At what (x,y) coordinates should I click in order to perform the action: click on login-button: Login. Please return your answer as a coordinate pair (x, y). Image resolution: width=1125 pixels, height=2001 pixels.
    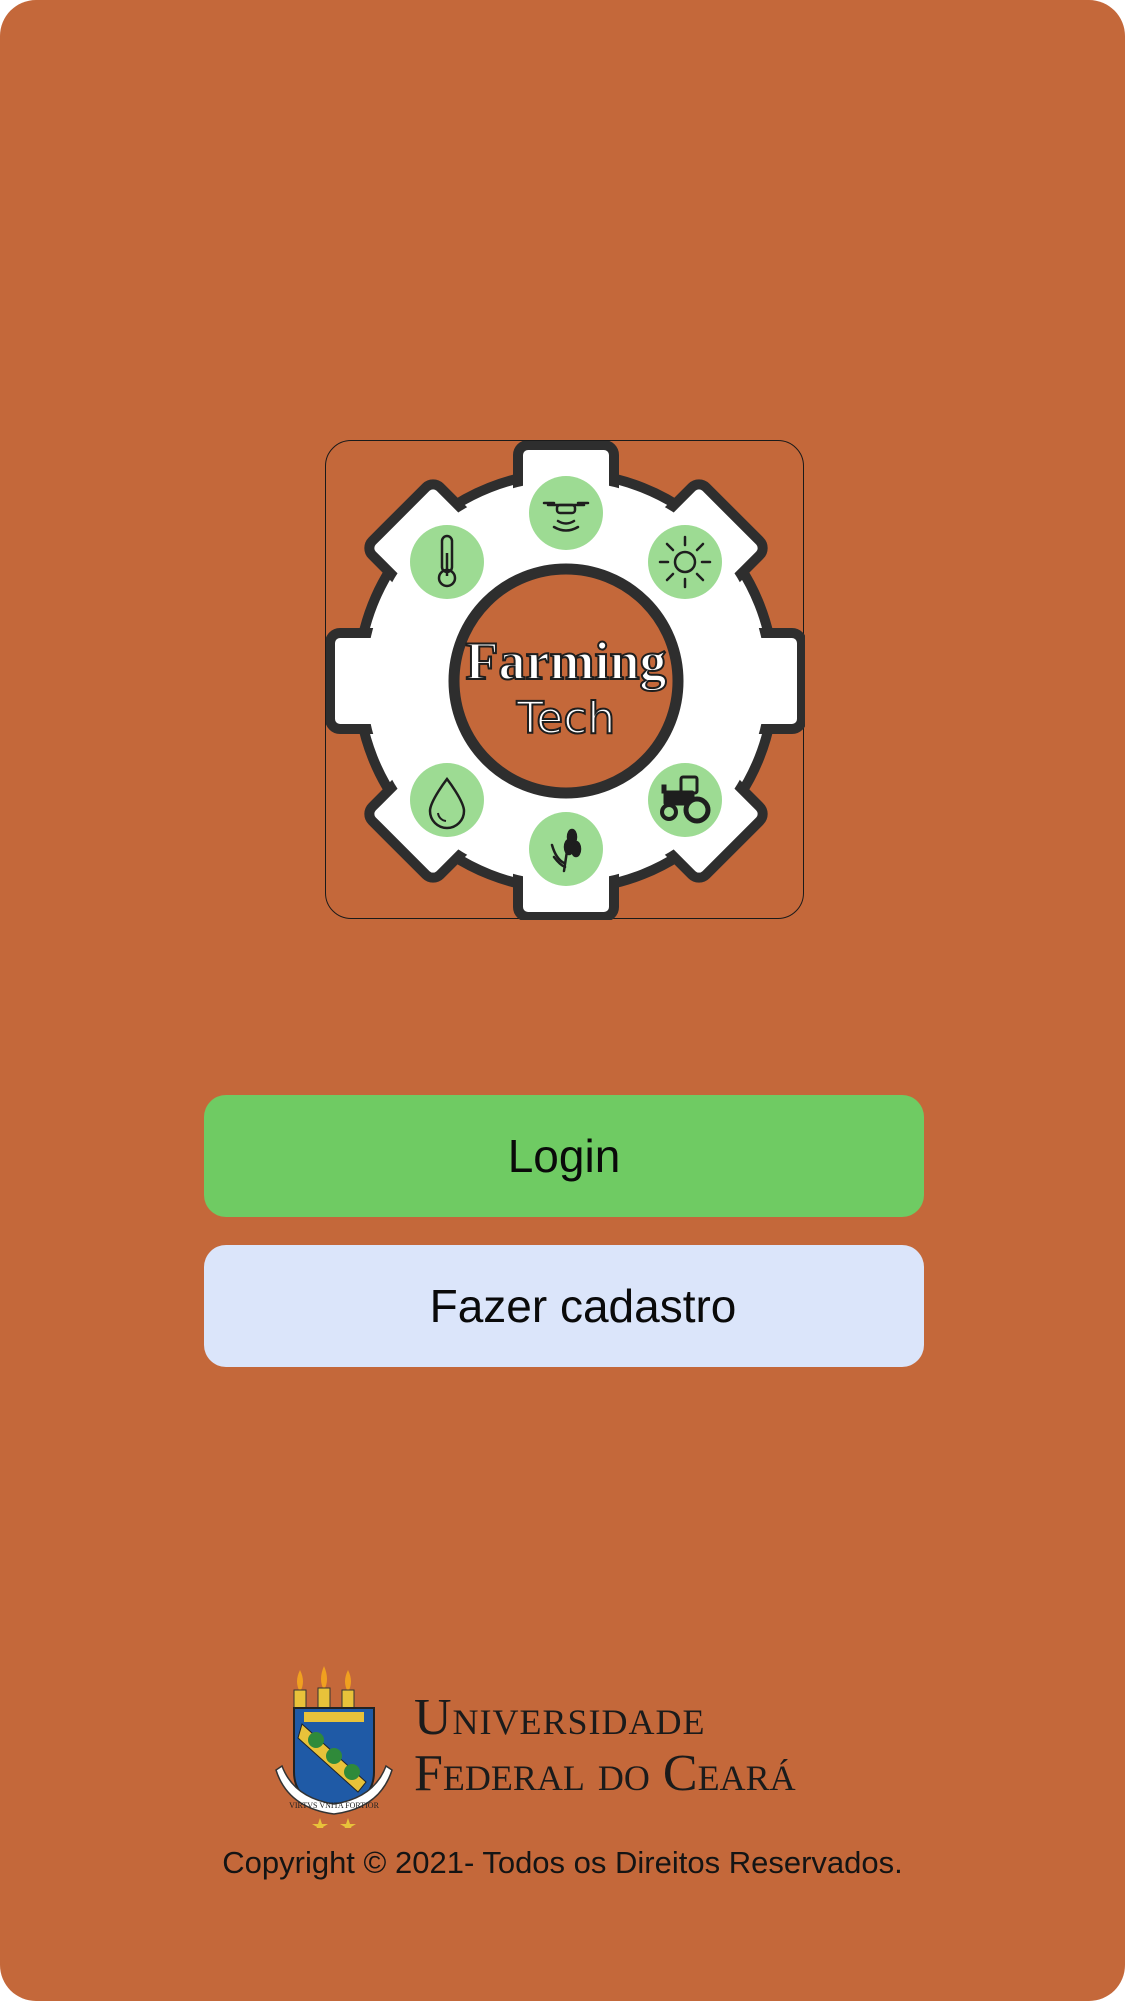
    Looking at the image, I should click on (564, 1156).